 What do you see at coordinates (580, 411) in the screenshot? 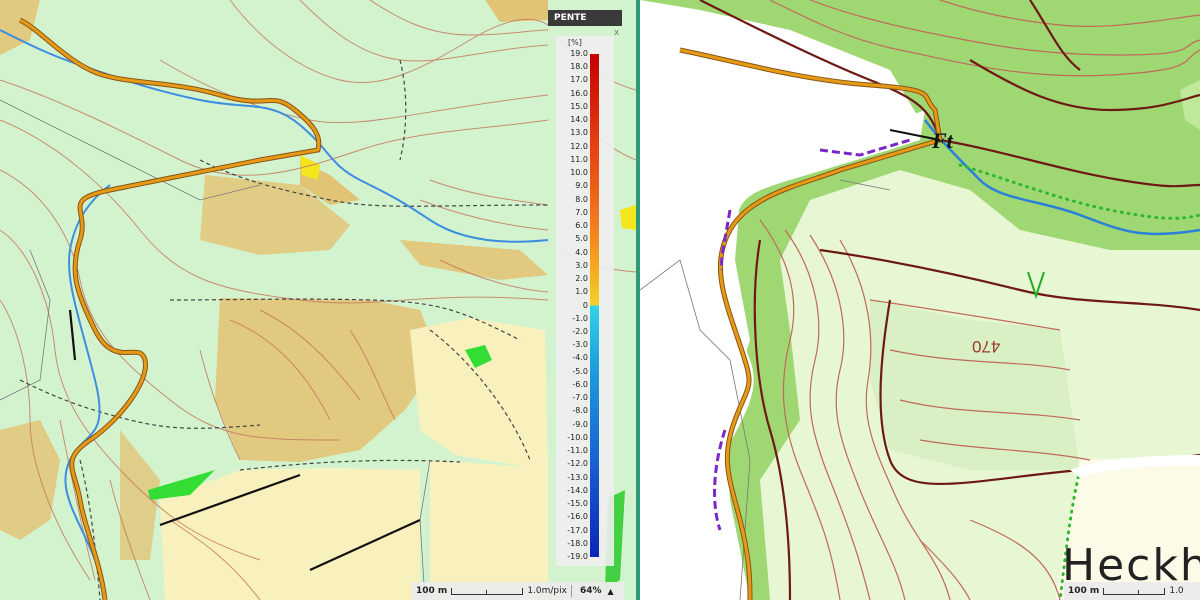
I see `legend-tick-label: -8.0` at bounding box center [580, 411].